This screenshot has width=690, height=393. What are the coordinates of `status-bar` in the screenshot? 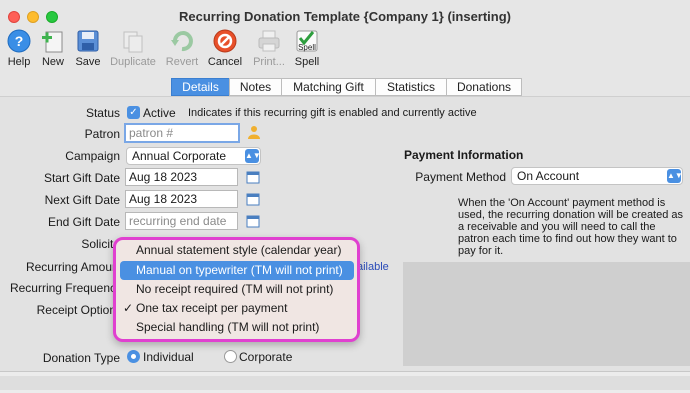 It's located at (345, 382).